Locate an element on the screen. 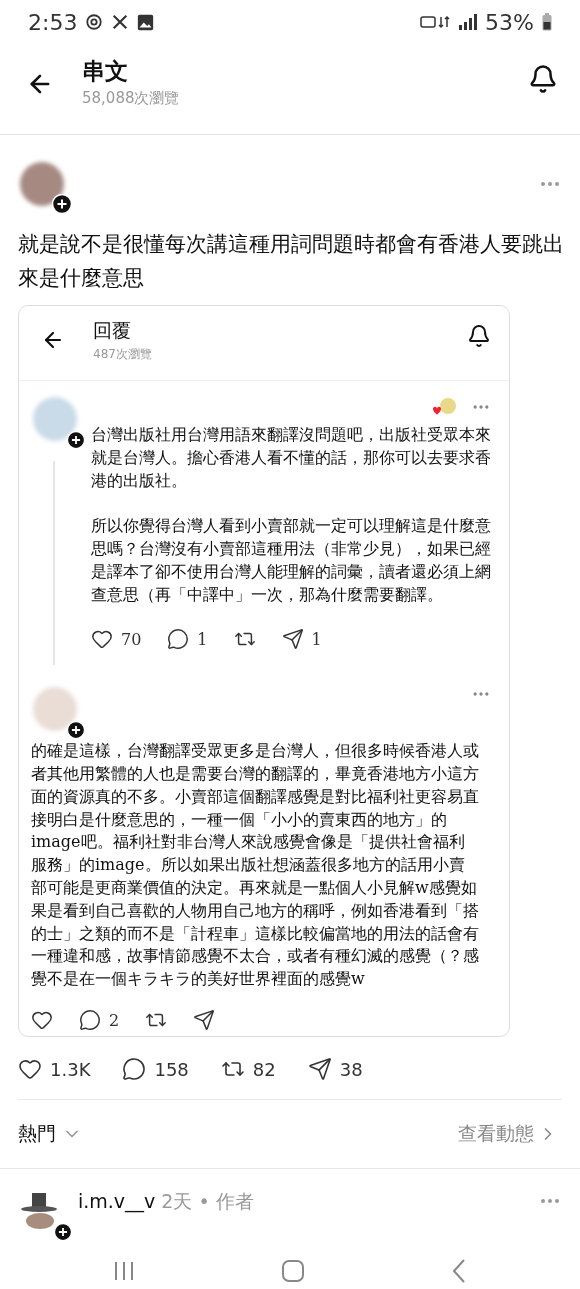 The image size is (580, 1289). page-title: 回覆 is located at coordinates (112, 330).